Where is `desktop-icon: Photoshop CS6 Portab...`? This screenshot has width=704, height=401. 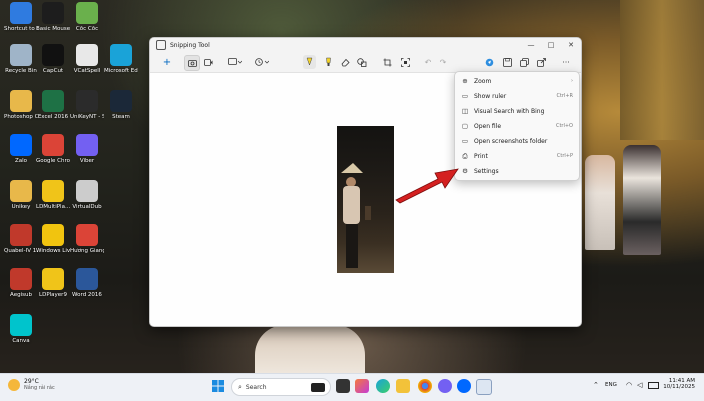 desktop-icon: Photoshop CS6 Portab... is located at coordinates (21, 105).